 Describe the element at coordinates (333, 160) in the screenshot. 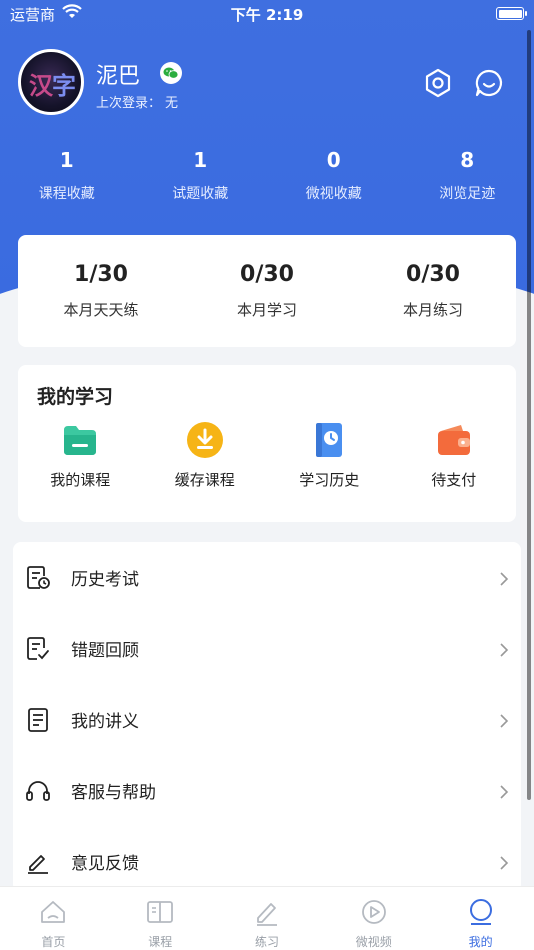

I see `stat-value: 0` at that location.